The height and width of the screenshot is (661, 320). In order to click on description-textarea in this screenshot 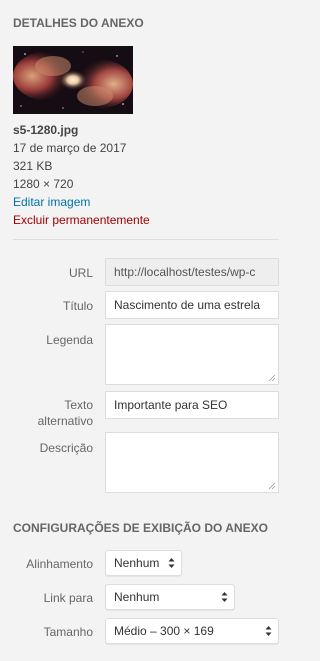, I will do `click(192, 462)`.